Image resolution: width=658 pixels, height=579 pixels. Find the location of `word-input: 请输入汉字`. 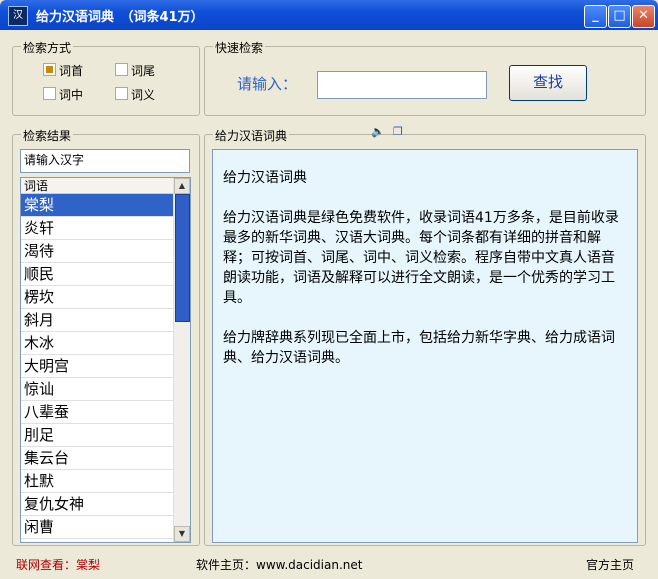

word-input: 请输入汉字 is located at coordinates (105, 161).